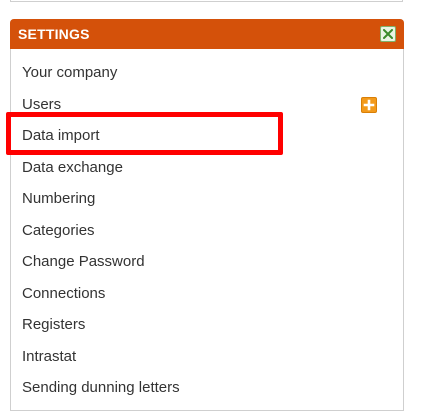  I want to click on menu-item-label: Sending dunning letters, so click(101, 387).